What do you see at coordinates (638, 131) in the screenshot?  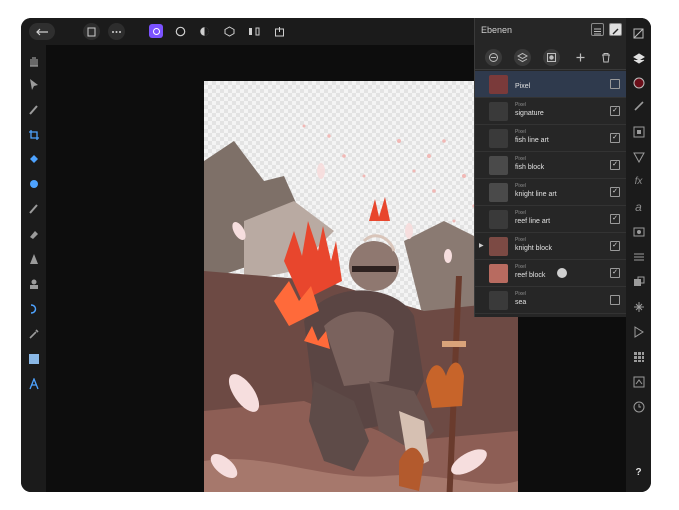 I see `navigator-studio-button` at bounding box center [638, 131].